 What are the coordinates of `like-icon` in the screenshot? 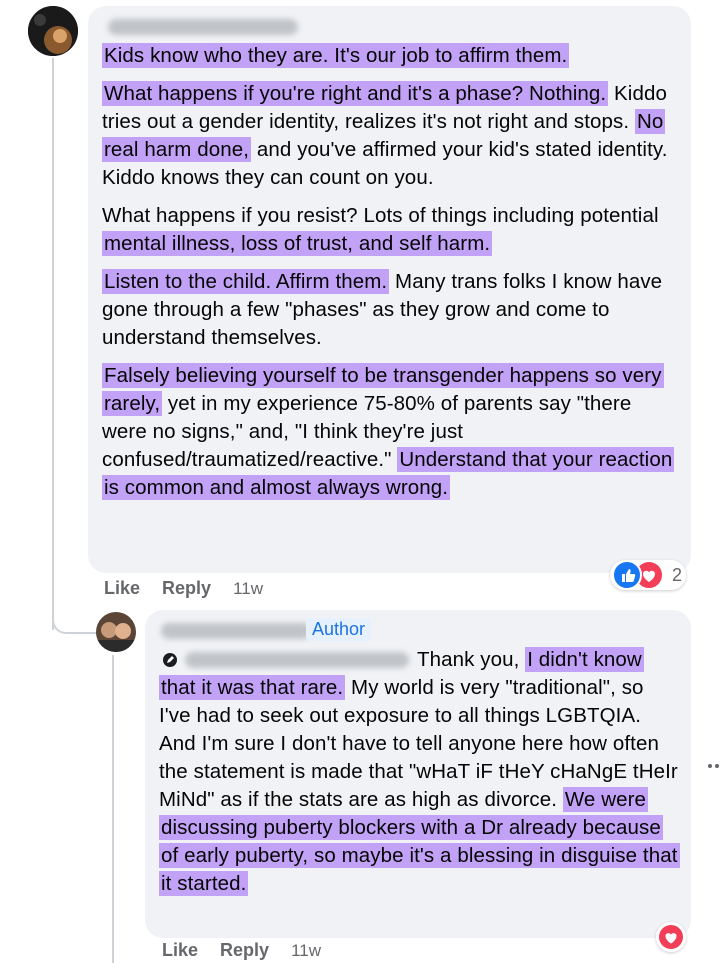 It's located at (627, 575).